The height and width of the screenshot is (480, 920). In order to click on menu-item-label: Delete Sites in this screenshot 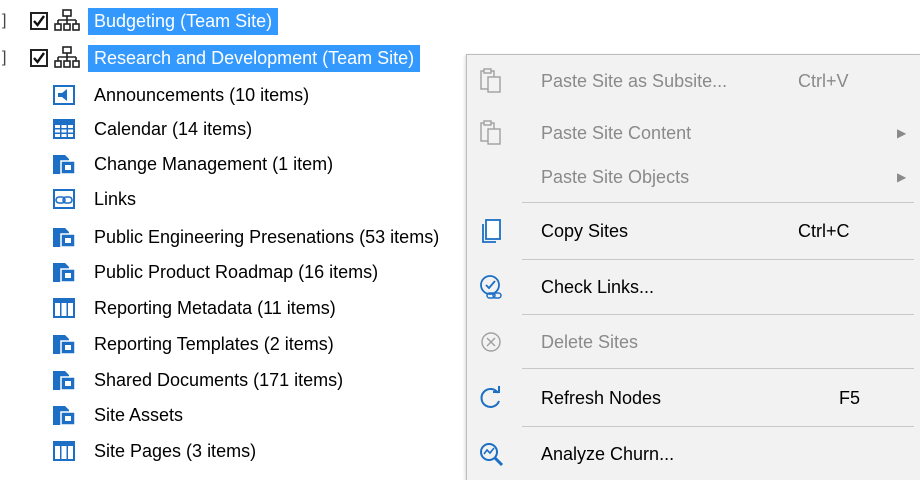, I will do `click(590, 342)`.